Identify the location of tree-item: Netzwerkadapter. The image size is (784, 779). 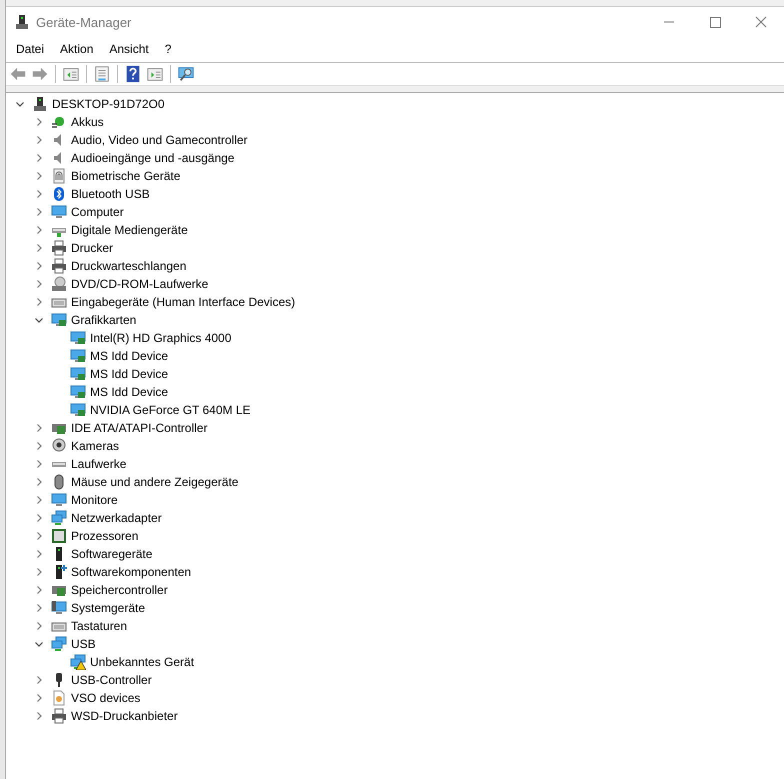
(116, 518).